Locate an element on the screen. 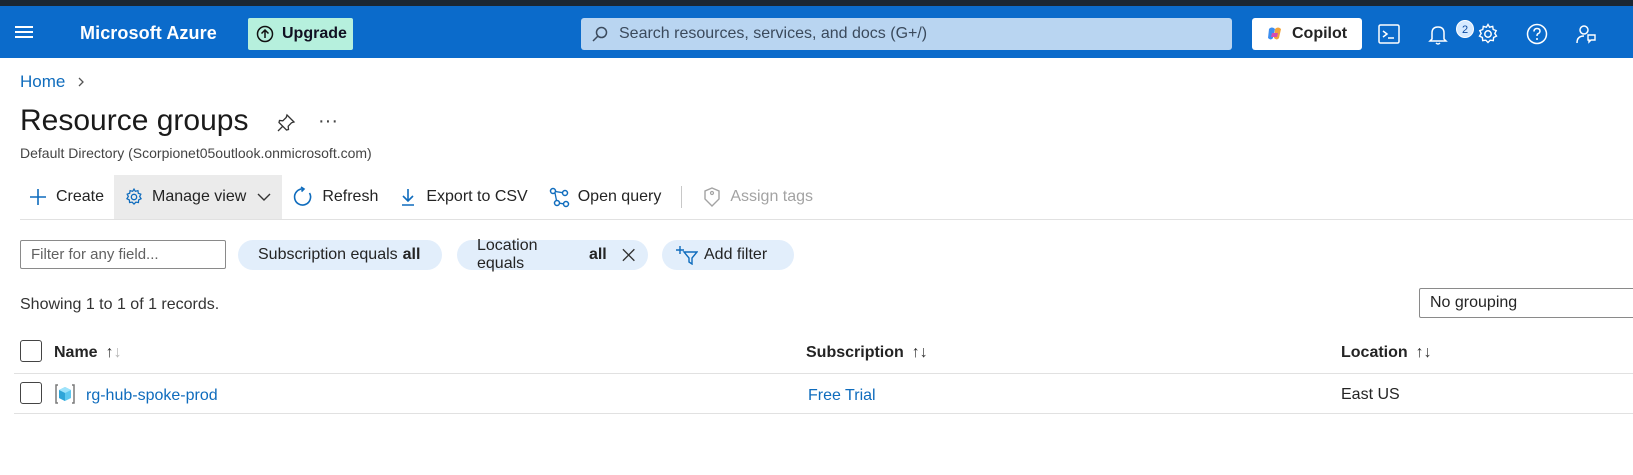  upgrade-label: Upgrade is located at coordinates (314, 33).